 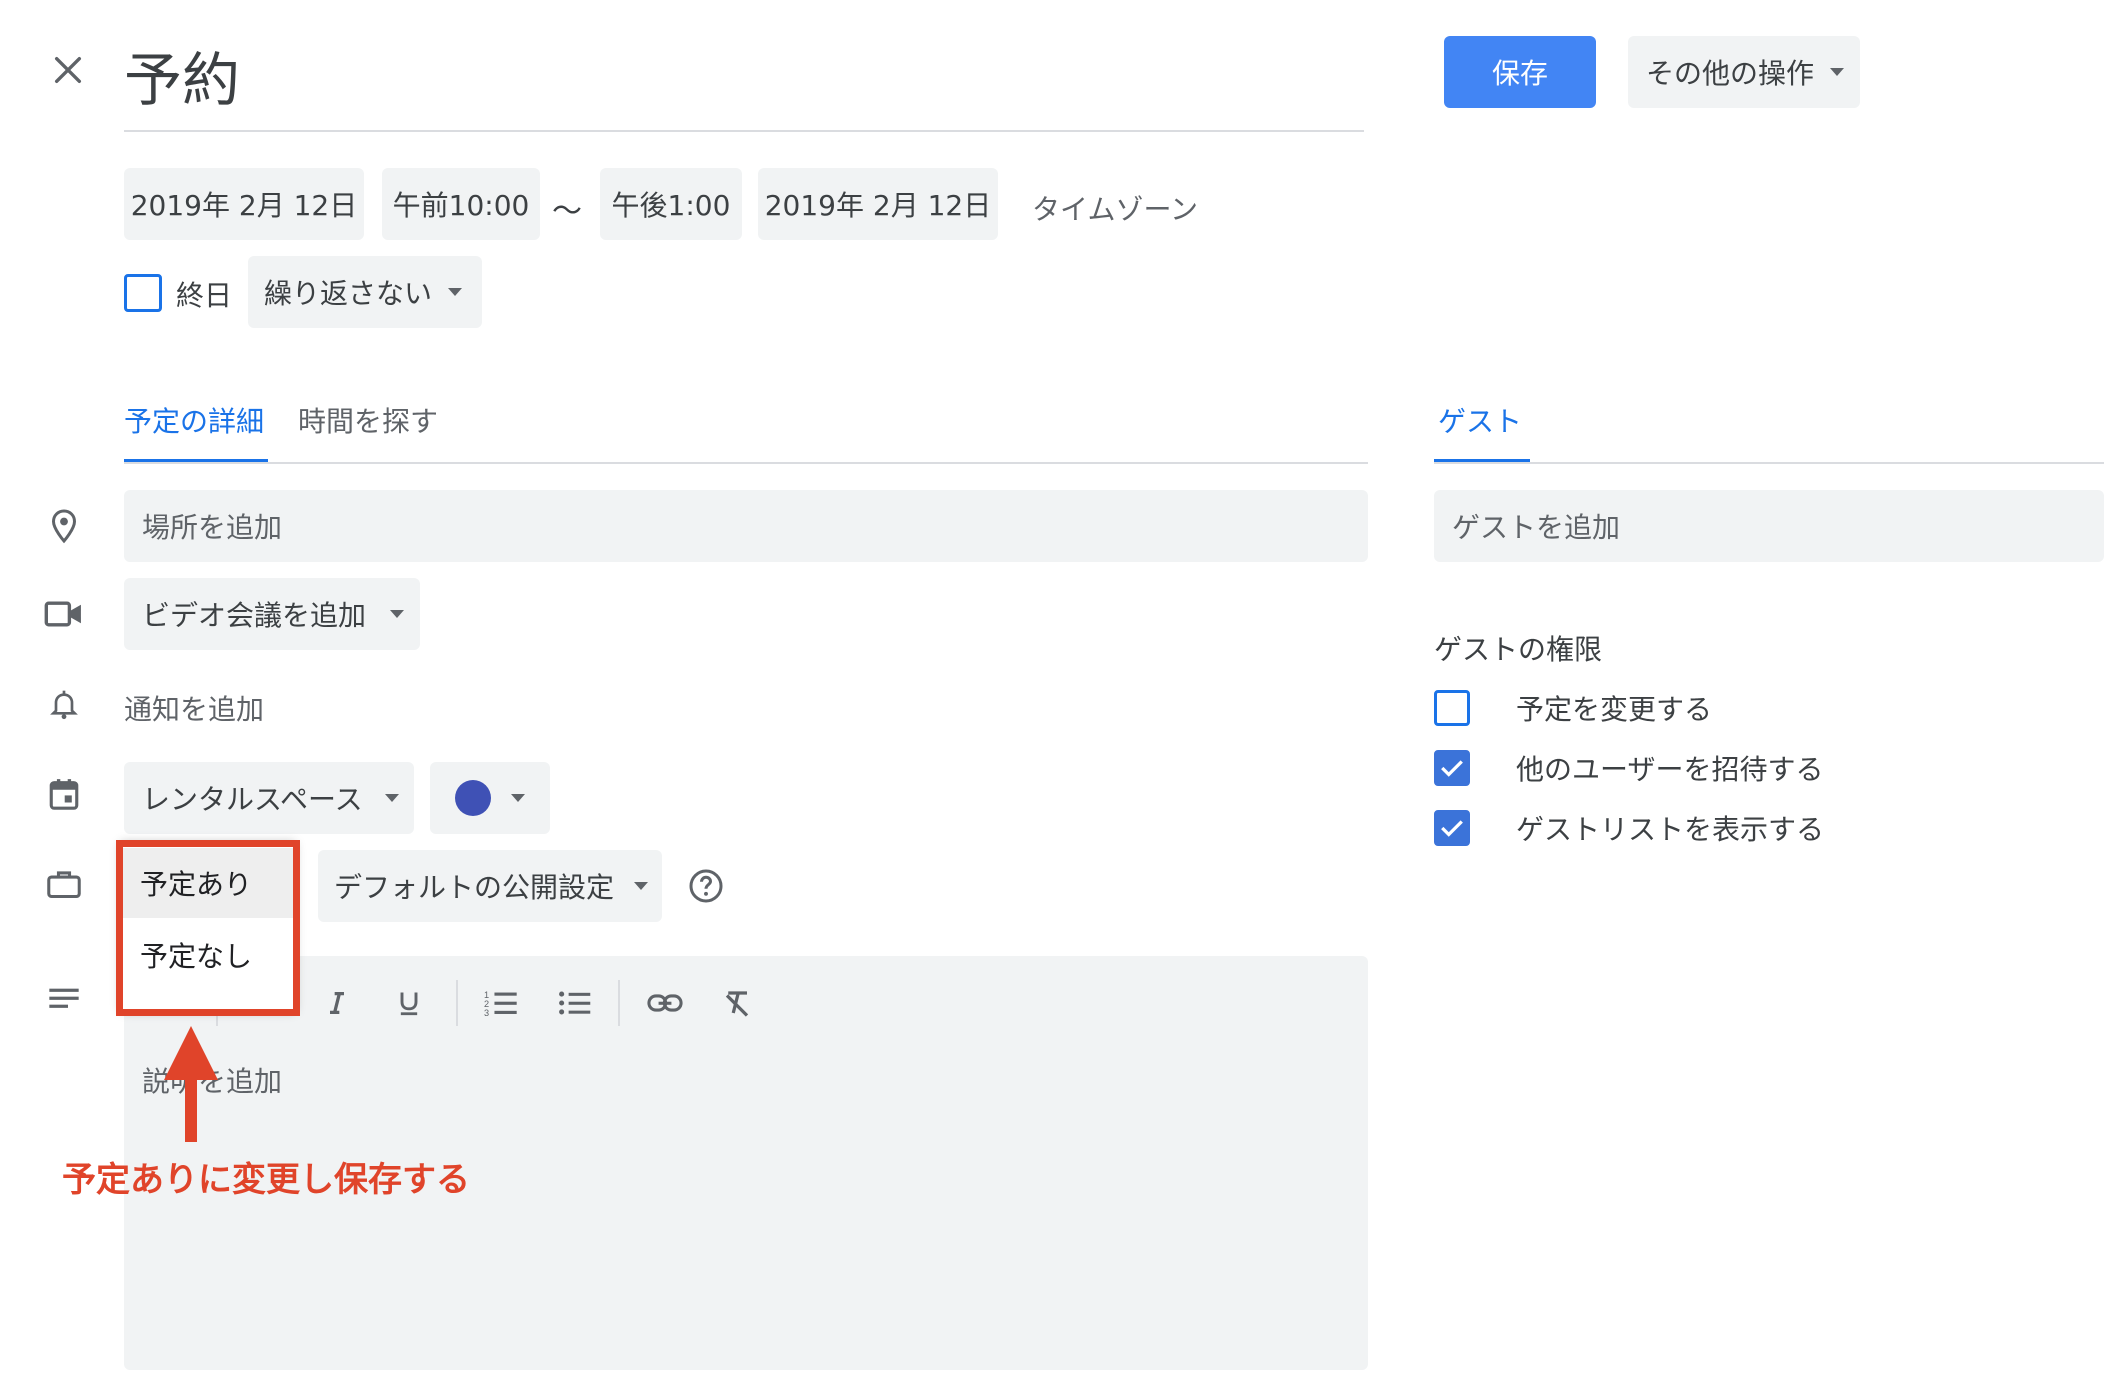 I want to click on title-input: 予約, so click(x=744, y=86).